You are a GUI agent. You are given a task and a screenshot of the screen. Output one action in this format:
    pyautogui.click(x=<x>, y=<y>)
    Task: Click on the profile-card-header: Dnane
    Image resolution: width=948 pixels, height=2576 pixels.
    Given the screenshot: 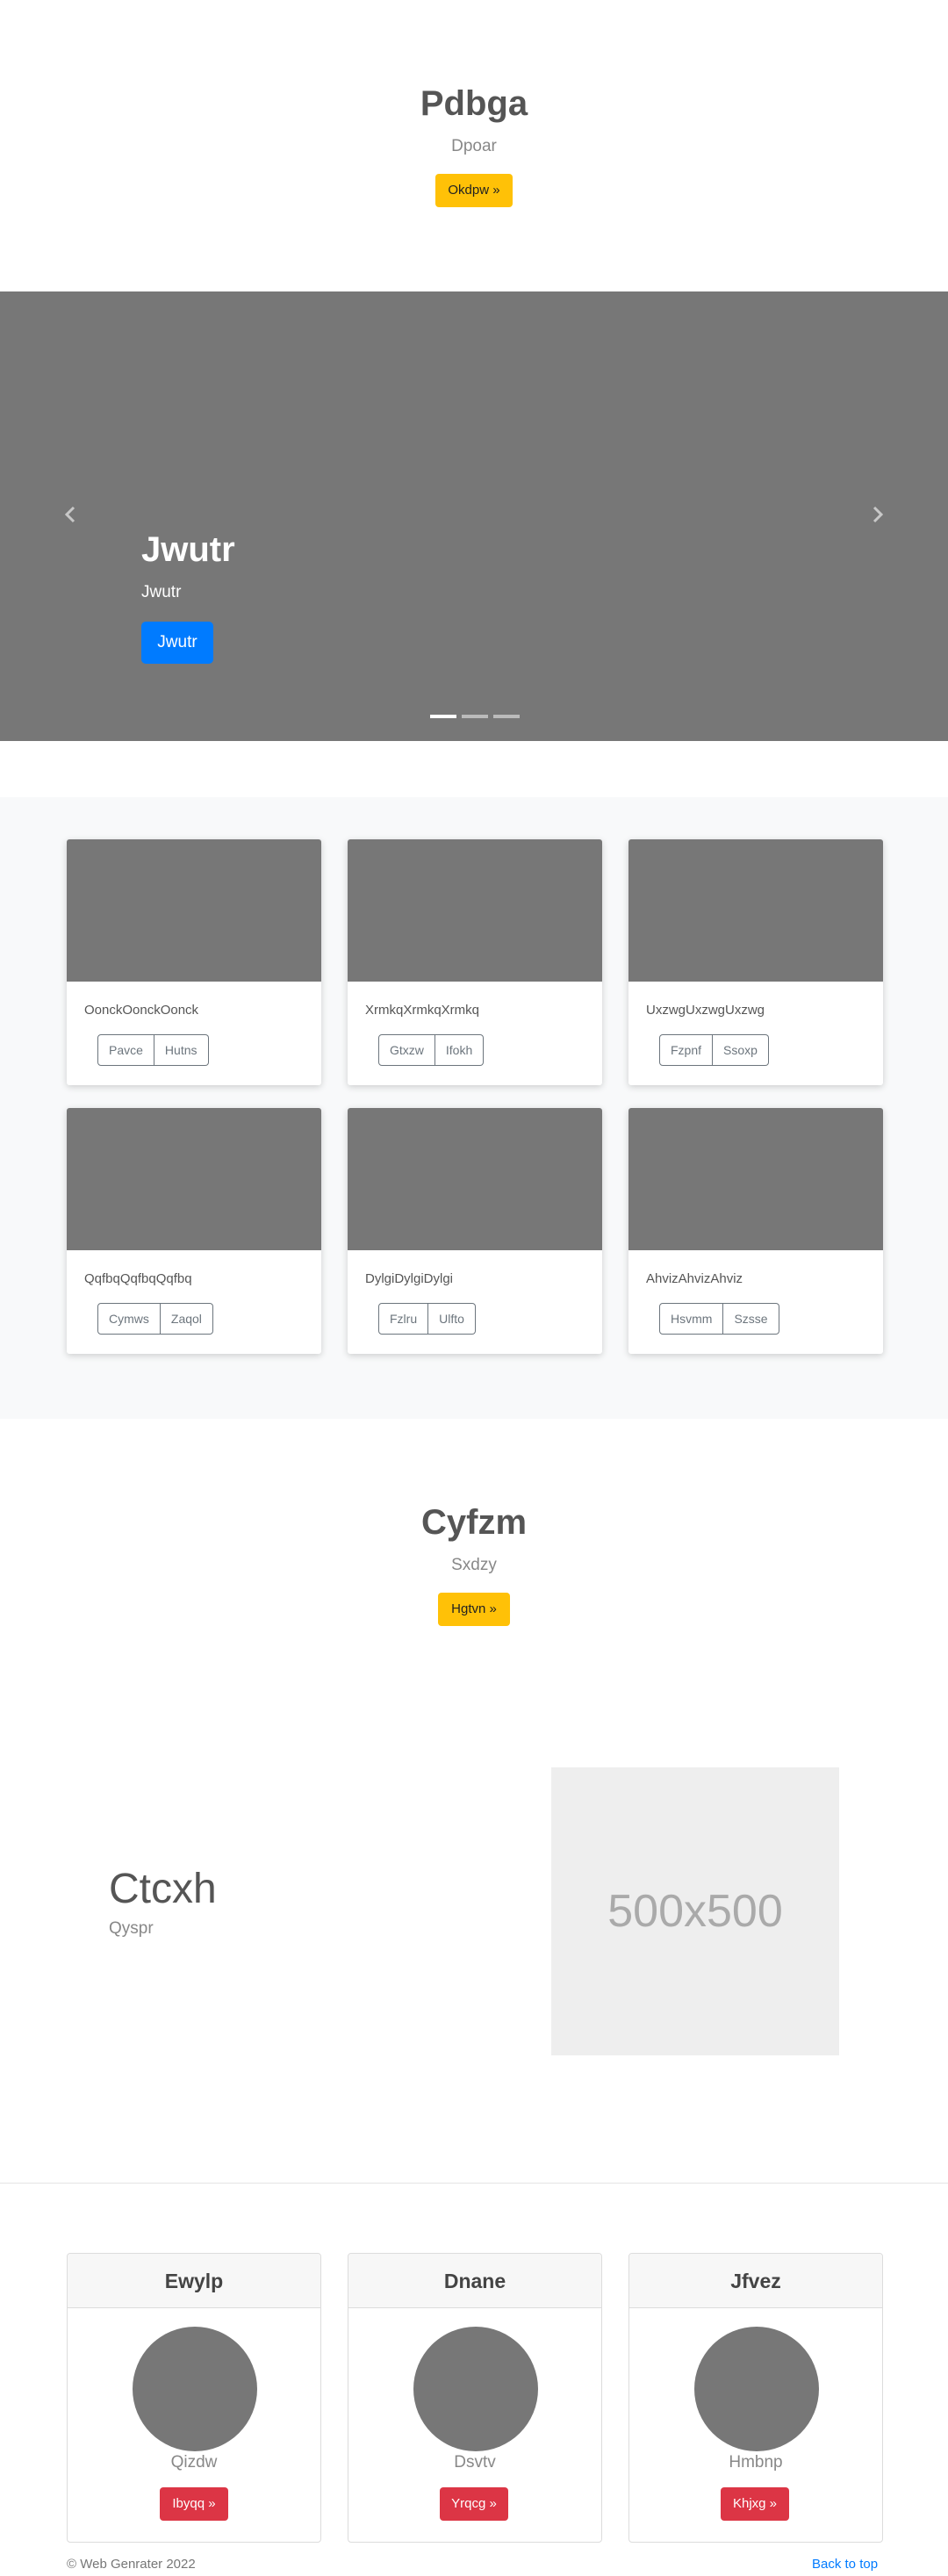 What is the action you would take?
    pyautogui.click(x=474, y=2281)
    